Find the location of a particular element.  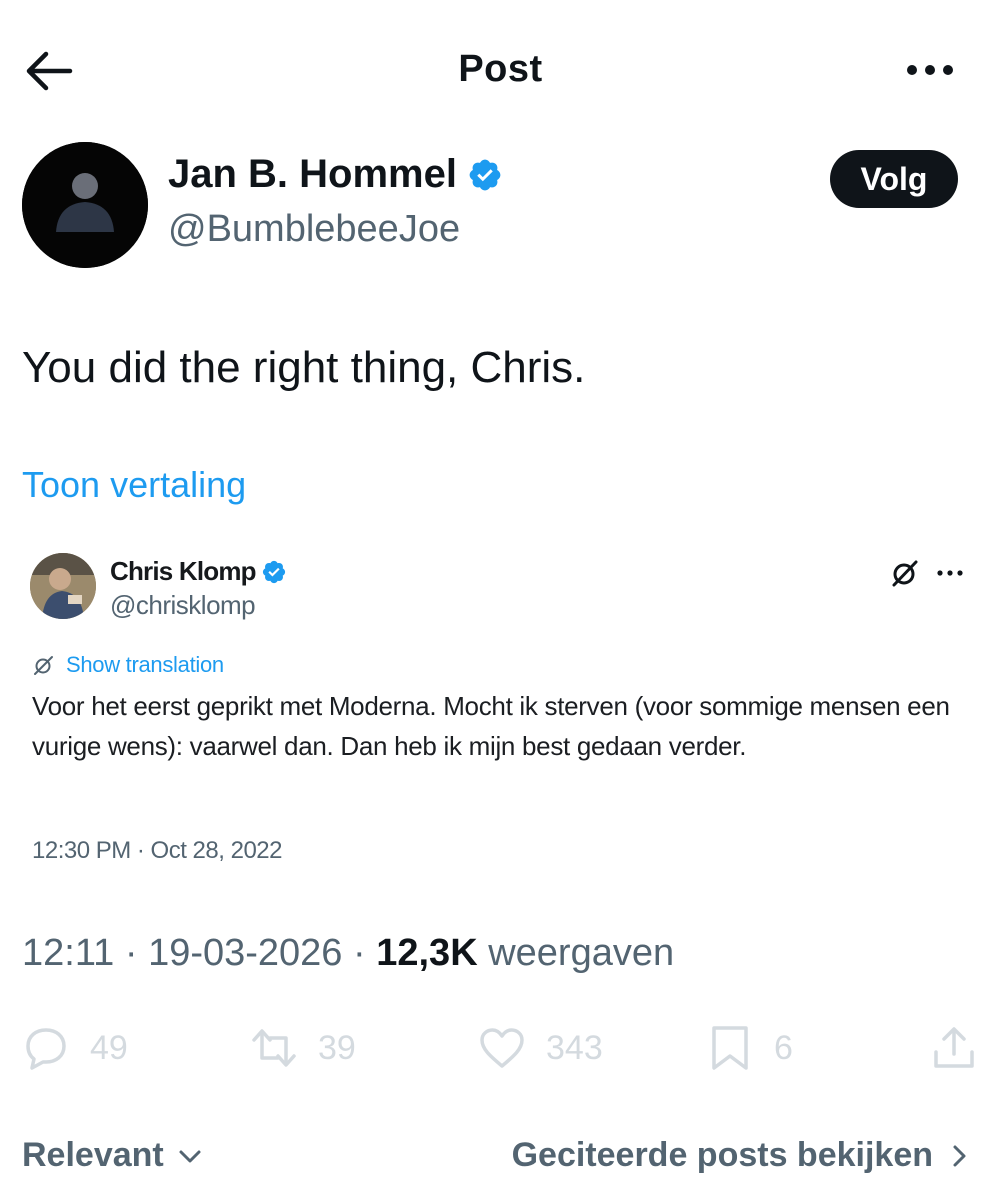

sort-replies-dropdown: Relevant is located at coordinates (113, 1155).